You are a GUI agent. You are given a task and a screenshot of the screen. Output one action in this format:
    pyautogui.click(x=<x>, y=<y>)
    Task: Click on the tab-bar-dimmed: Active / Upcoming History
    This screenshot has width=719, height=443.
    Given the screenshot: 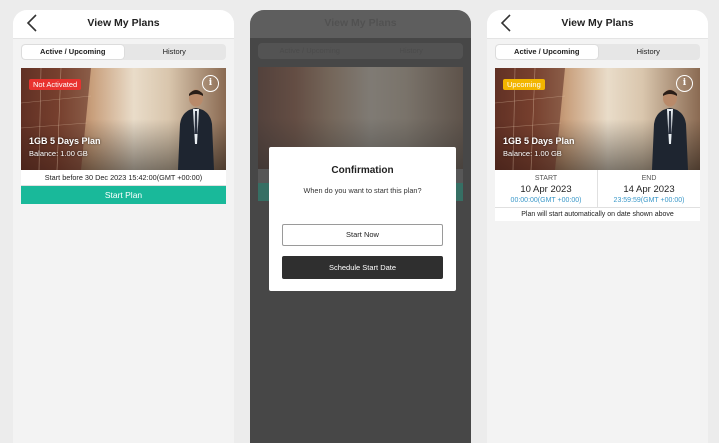 What is the action you would take?
    pyautogui.click(x=360, y=51)
    